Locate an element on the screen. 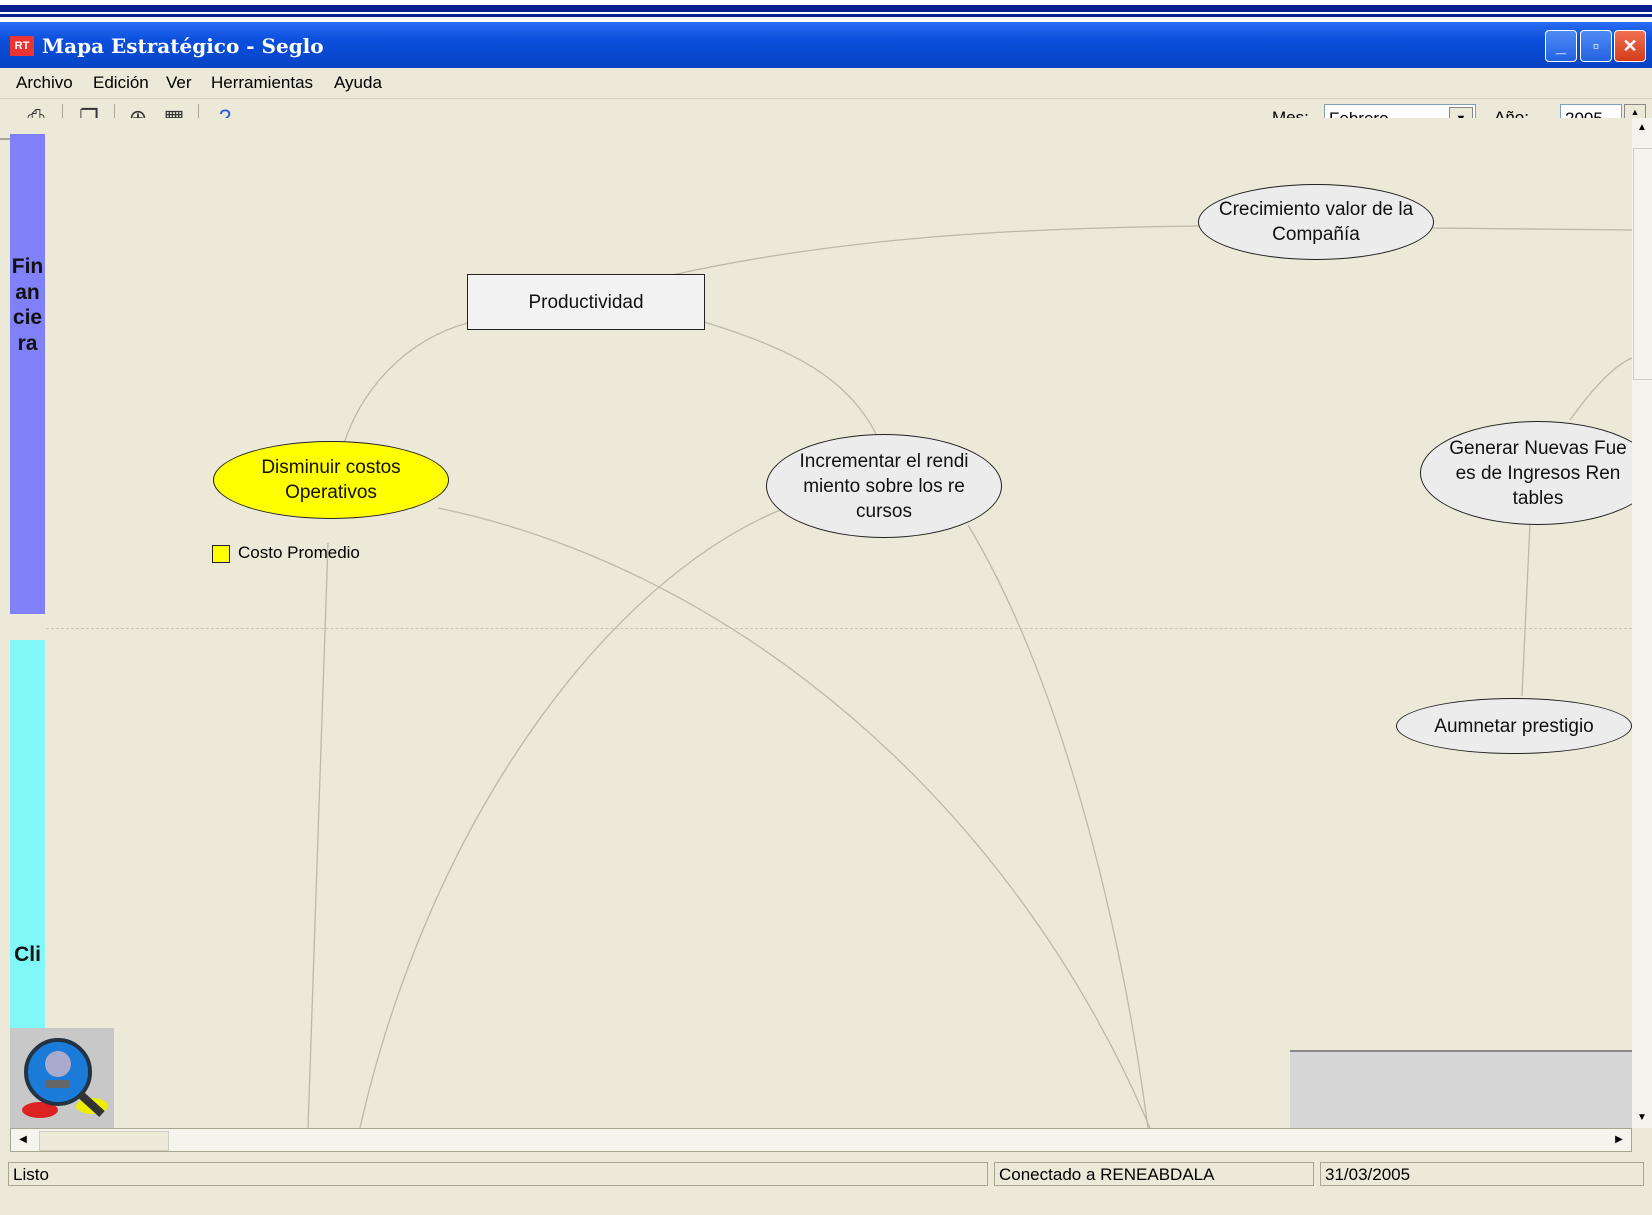 The width and height of the screenshot is (1652, 1215). overview-panel is located at coordinates (1461, 1090).